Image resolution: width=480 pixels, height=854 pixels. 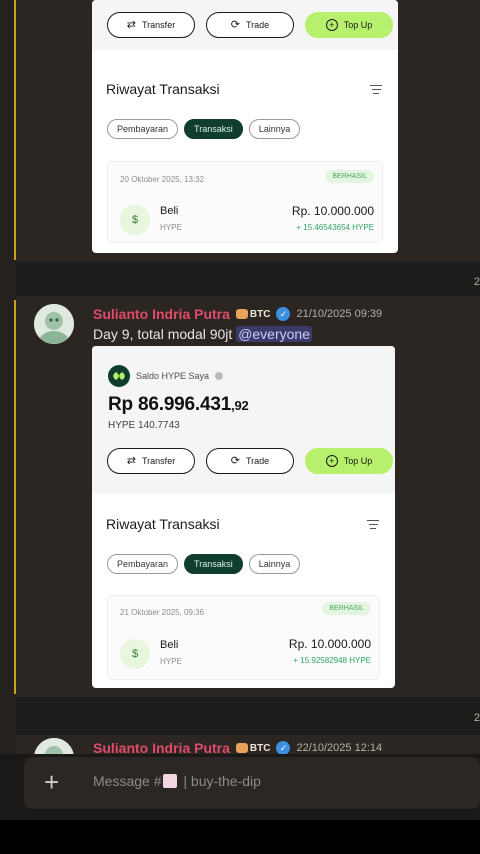 What do you see at coordinates (240, 837) in the screenshot?
I see `bottom-bar` at bounding box center [240, 837].